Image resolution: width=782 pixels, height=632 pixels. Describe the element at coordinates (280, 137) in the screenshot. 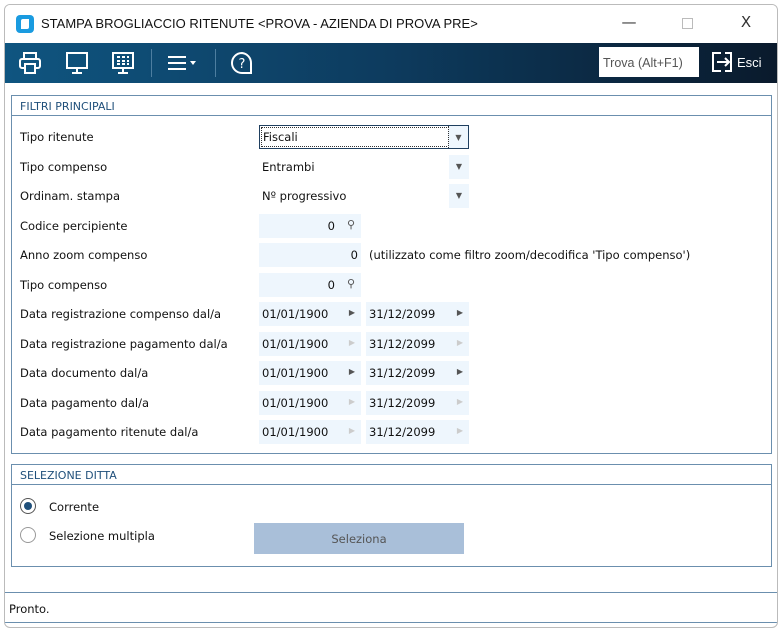

I see `value: Fiscali` at that location.